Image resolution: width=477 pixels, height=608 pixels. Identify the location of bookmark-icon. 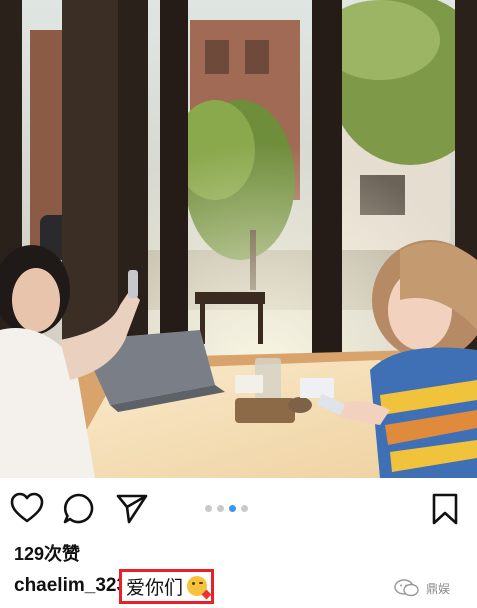
(445, 511).